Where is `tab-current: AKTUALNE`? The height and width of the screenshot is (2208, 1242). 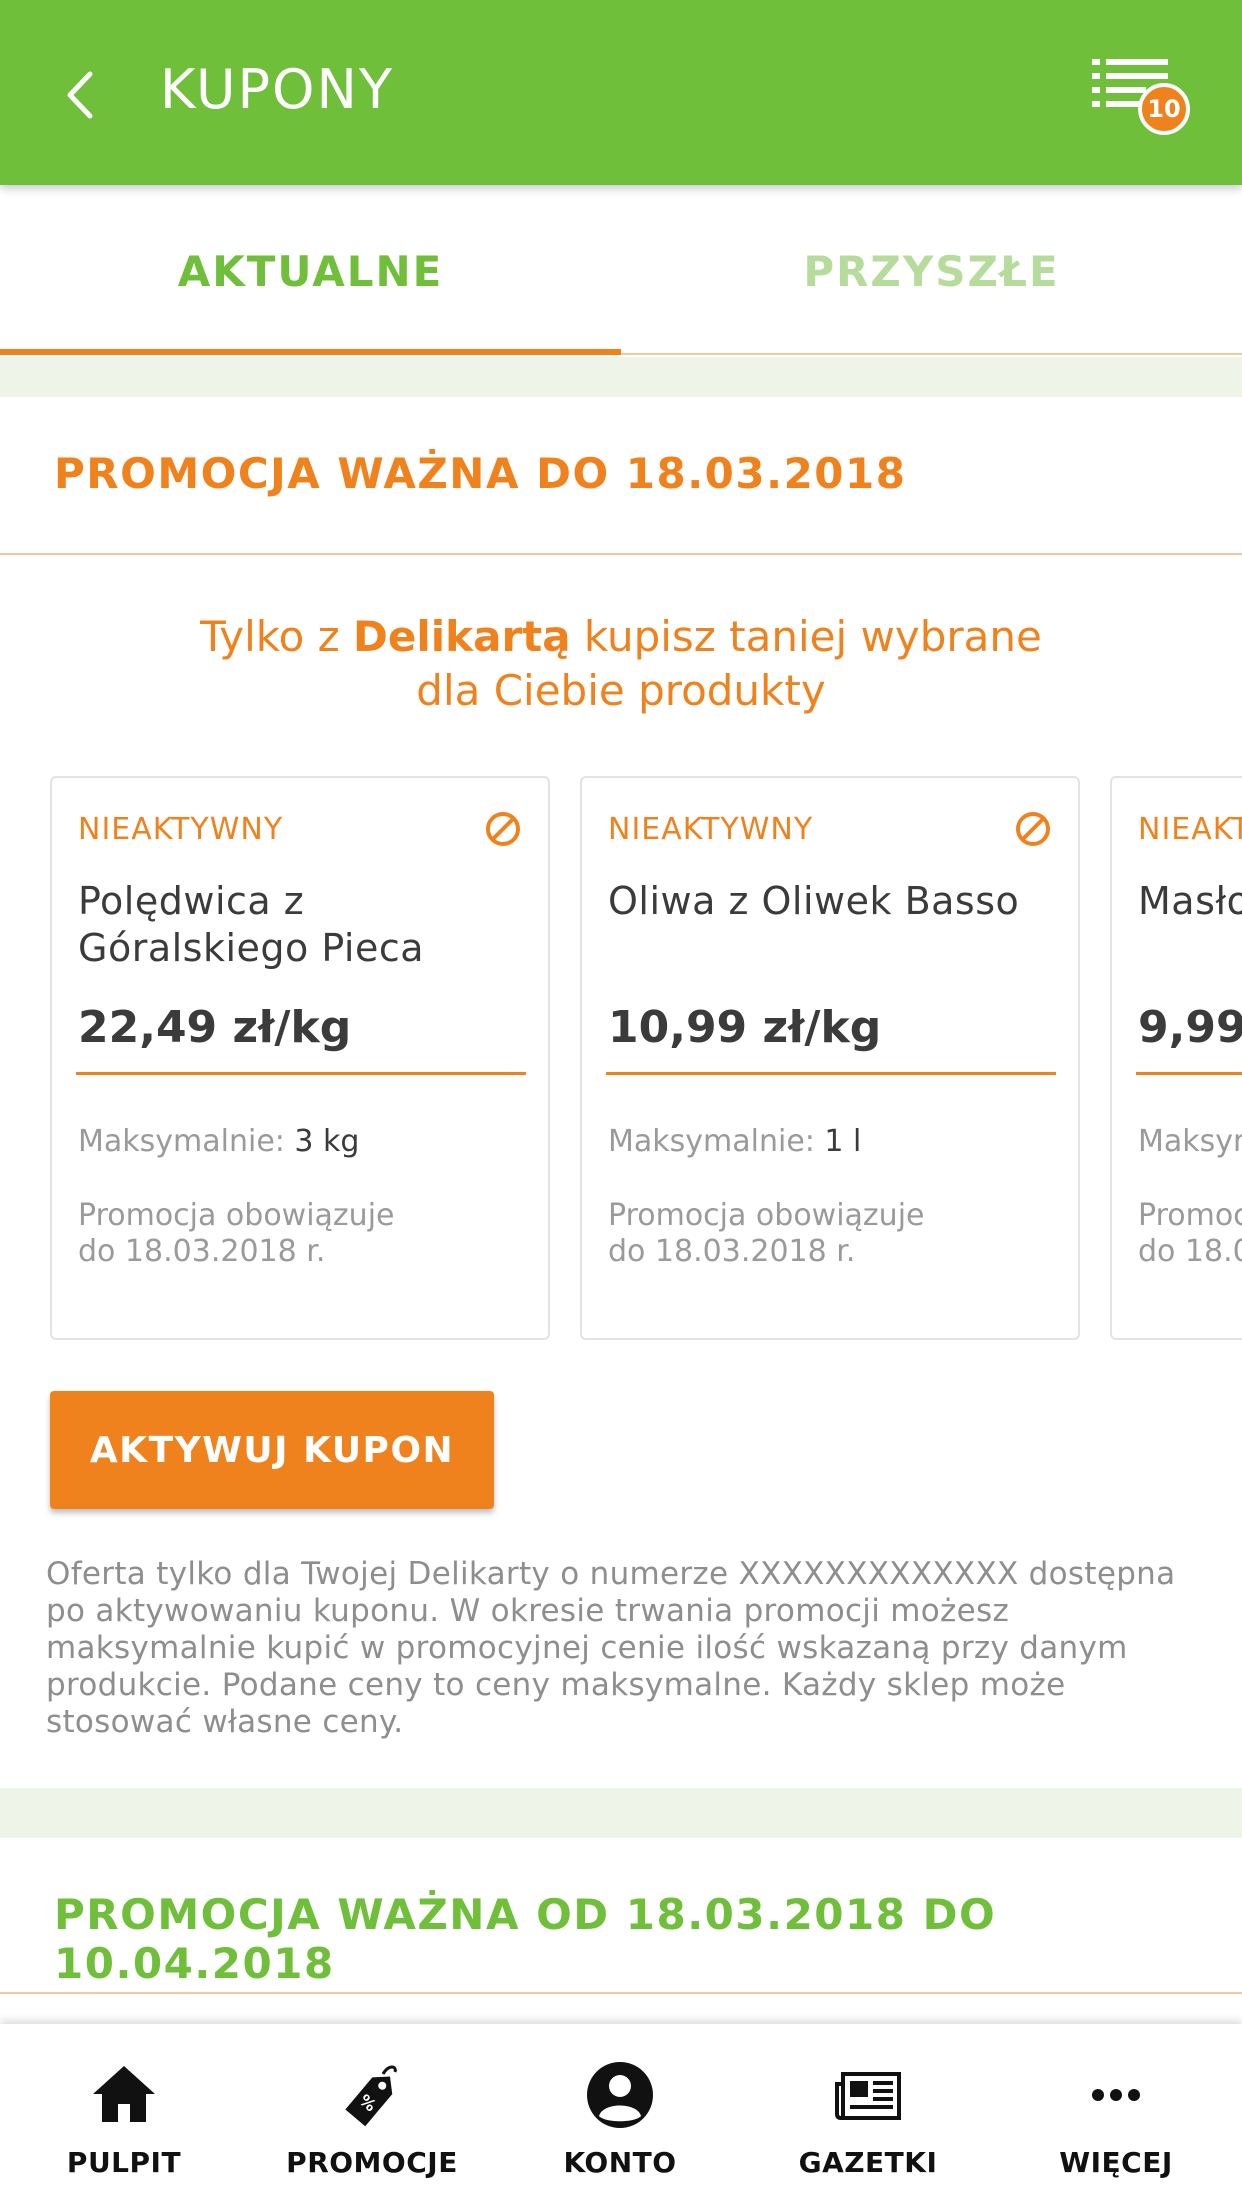 tab-current: AKTUALNE is located at coordinates (310, 271).